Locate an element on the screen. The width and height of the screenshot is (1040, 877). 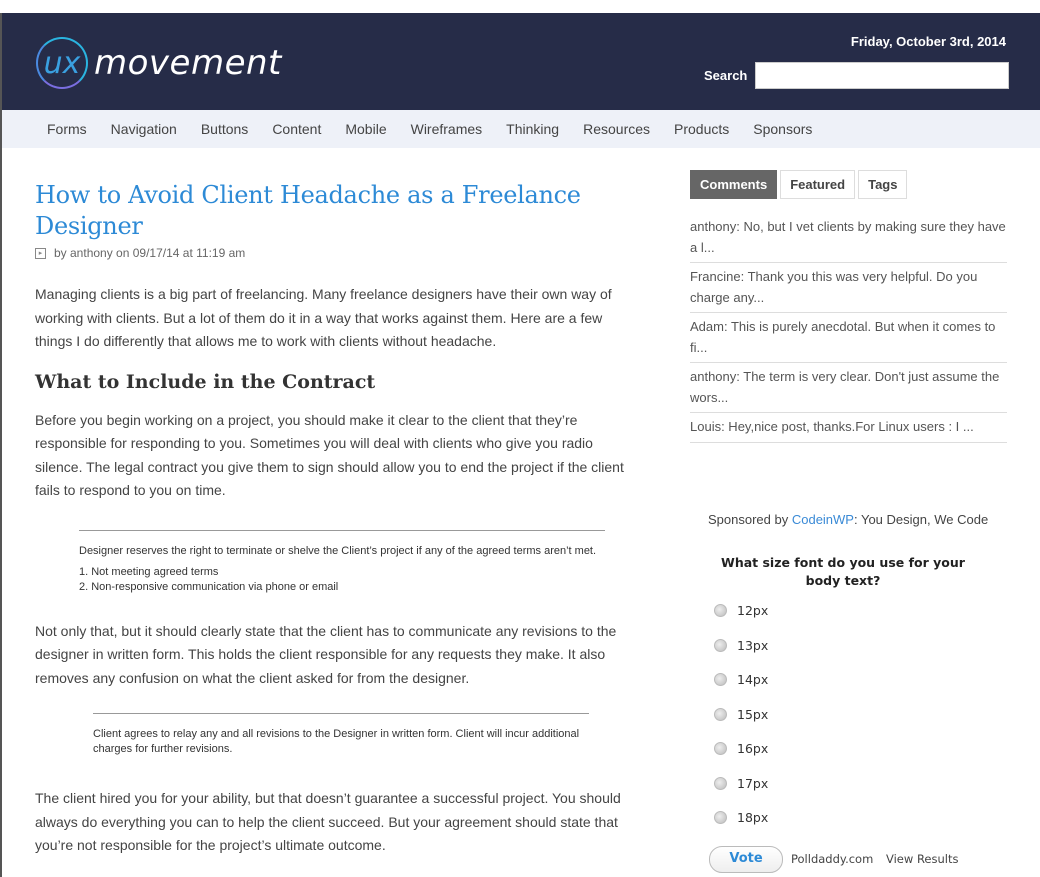
poll-option-label: 17px is located at coordinates (753, 783).